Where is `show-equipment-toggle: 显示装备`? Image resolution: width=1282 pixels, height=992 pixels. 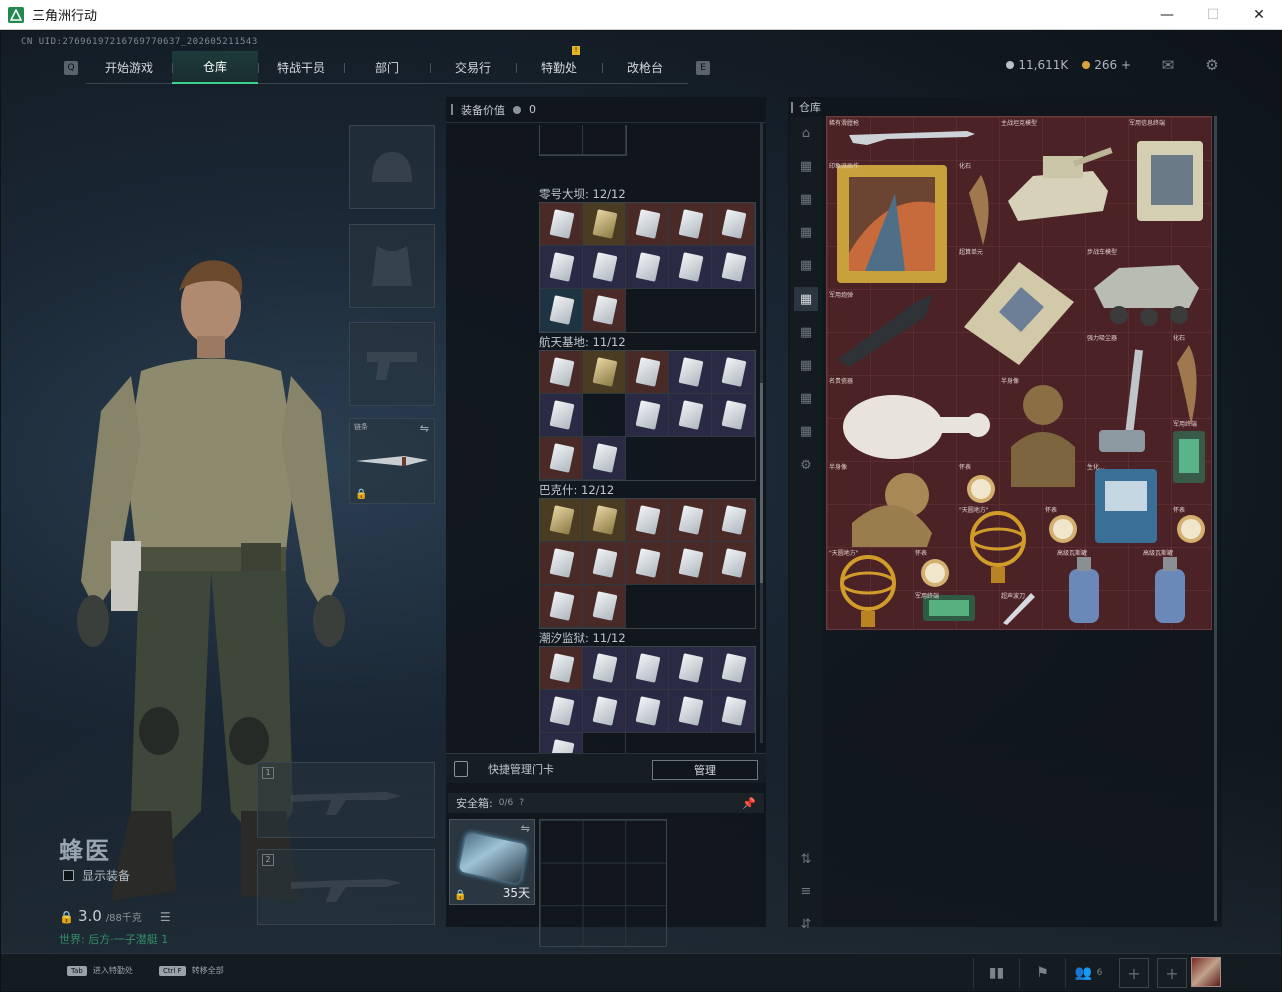 show-equipment-toggle: 显示装备 is located at coordinates (96, 875).